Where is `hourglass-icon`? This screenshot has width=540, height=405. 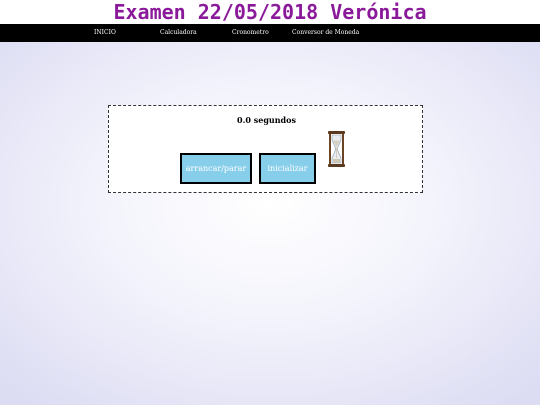
hourglass-icon is located at coordinates (336, 149).